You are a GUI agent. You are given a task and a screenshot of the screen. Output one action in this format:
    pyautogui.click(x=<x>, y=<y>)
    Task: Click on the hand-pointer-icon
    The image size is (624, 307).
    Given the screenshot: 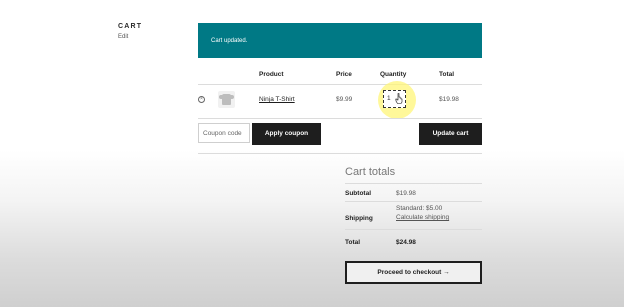 What is the action you would take?
    pyautogui.click(x=399, y=98)
    